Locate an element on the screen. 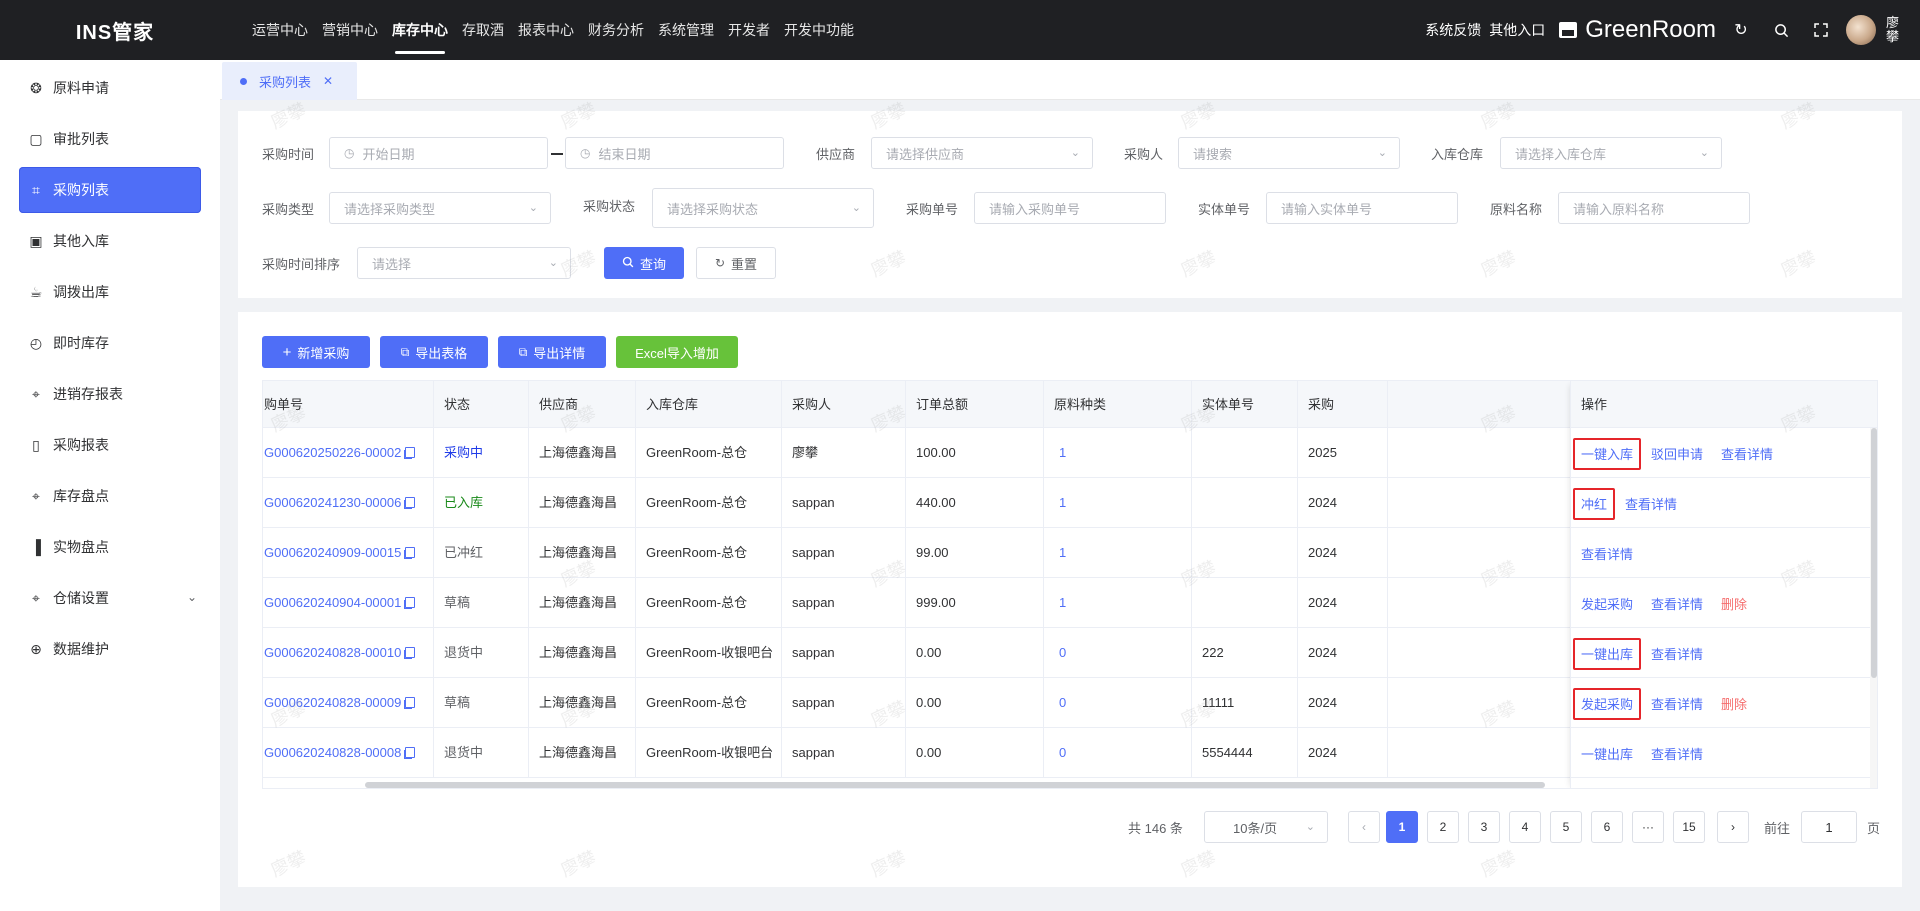  table-cell-no: G000620250226-00002 is located at coordinates (348, 453).